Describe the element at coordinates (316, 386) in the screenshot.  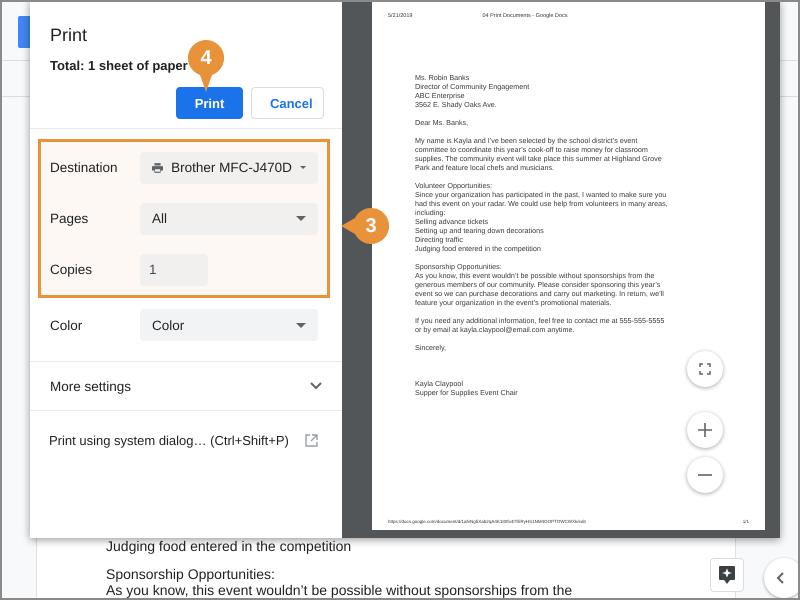
I see `chevron-icon` at that location.